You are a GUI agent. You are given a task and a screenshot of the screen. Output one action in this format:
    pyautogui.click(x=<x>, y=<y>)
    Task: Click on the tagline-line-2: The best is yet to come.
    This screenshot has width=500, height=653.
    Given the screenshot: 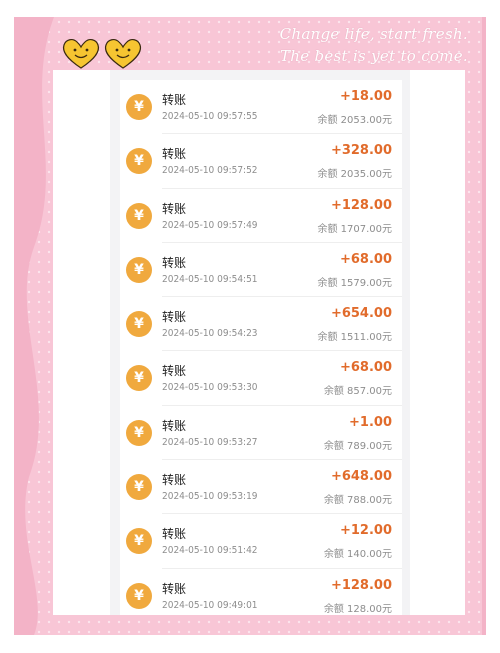 What is the action you would take?
    pyautogui.click(x=373, y=56)
    